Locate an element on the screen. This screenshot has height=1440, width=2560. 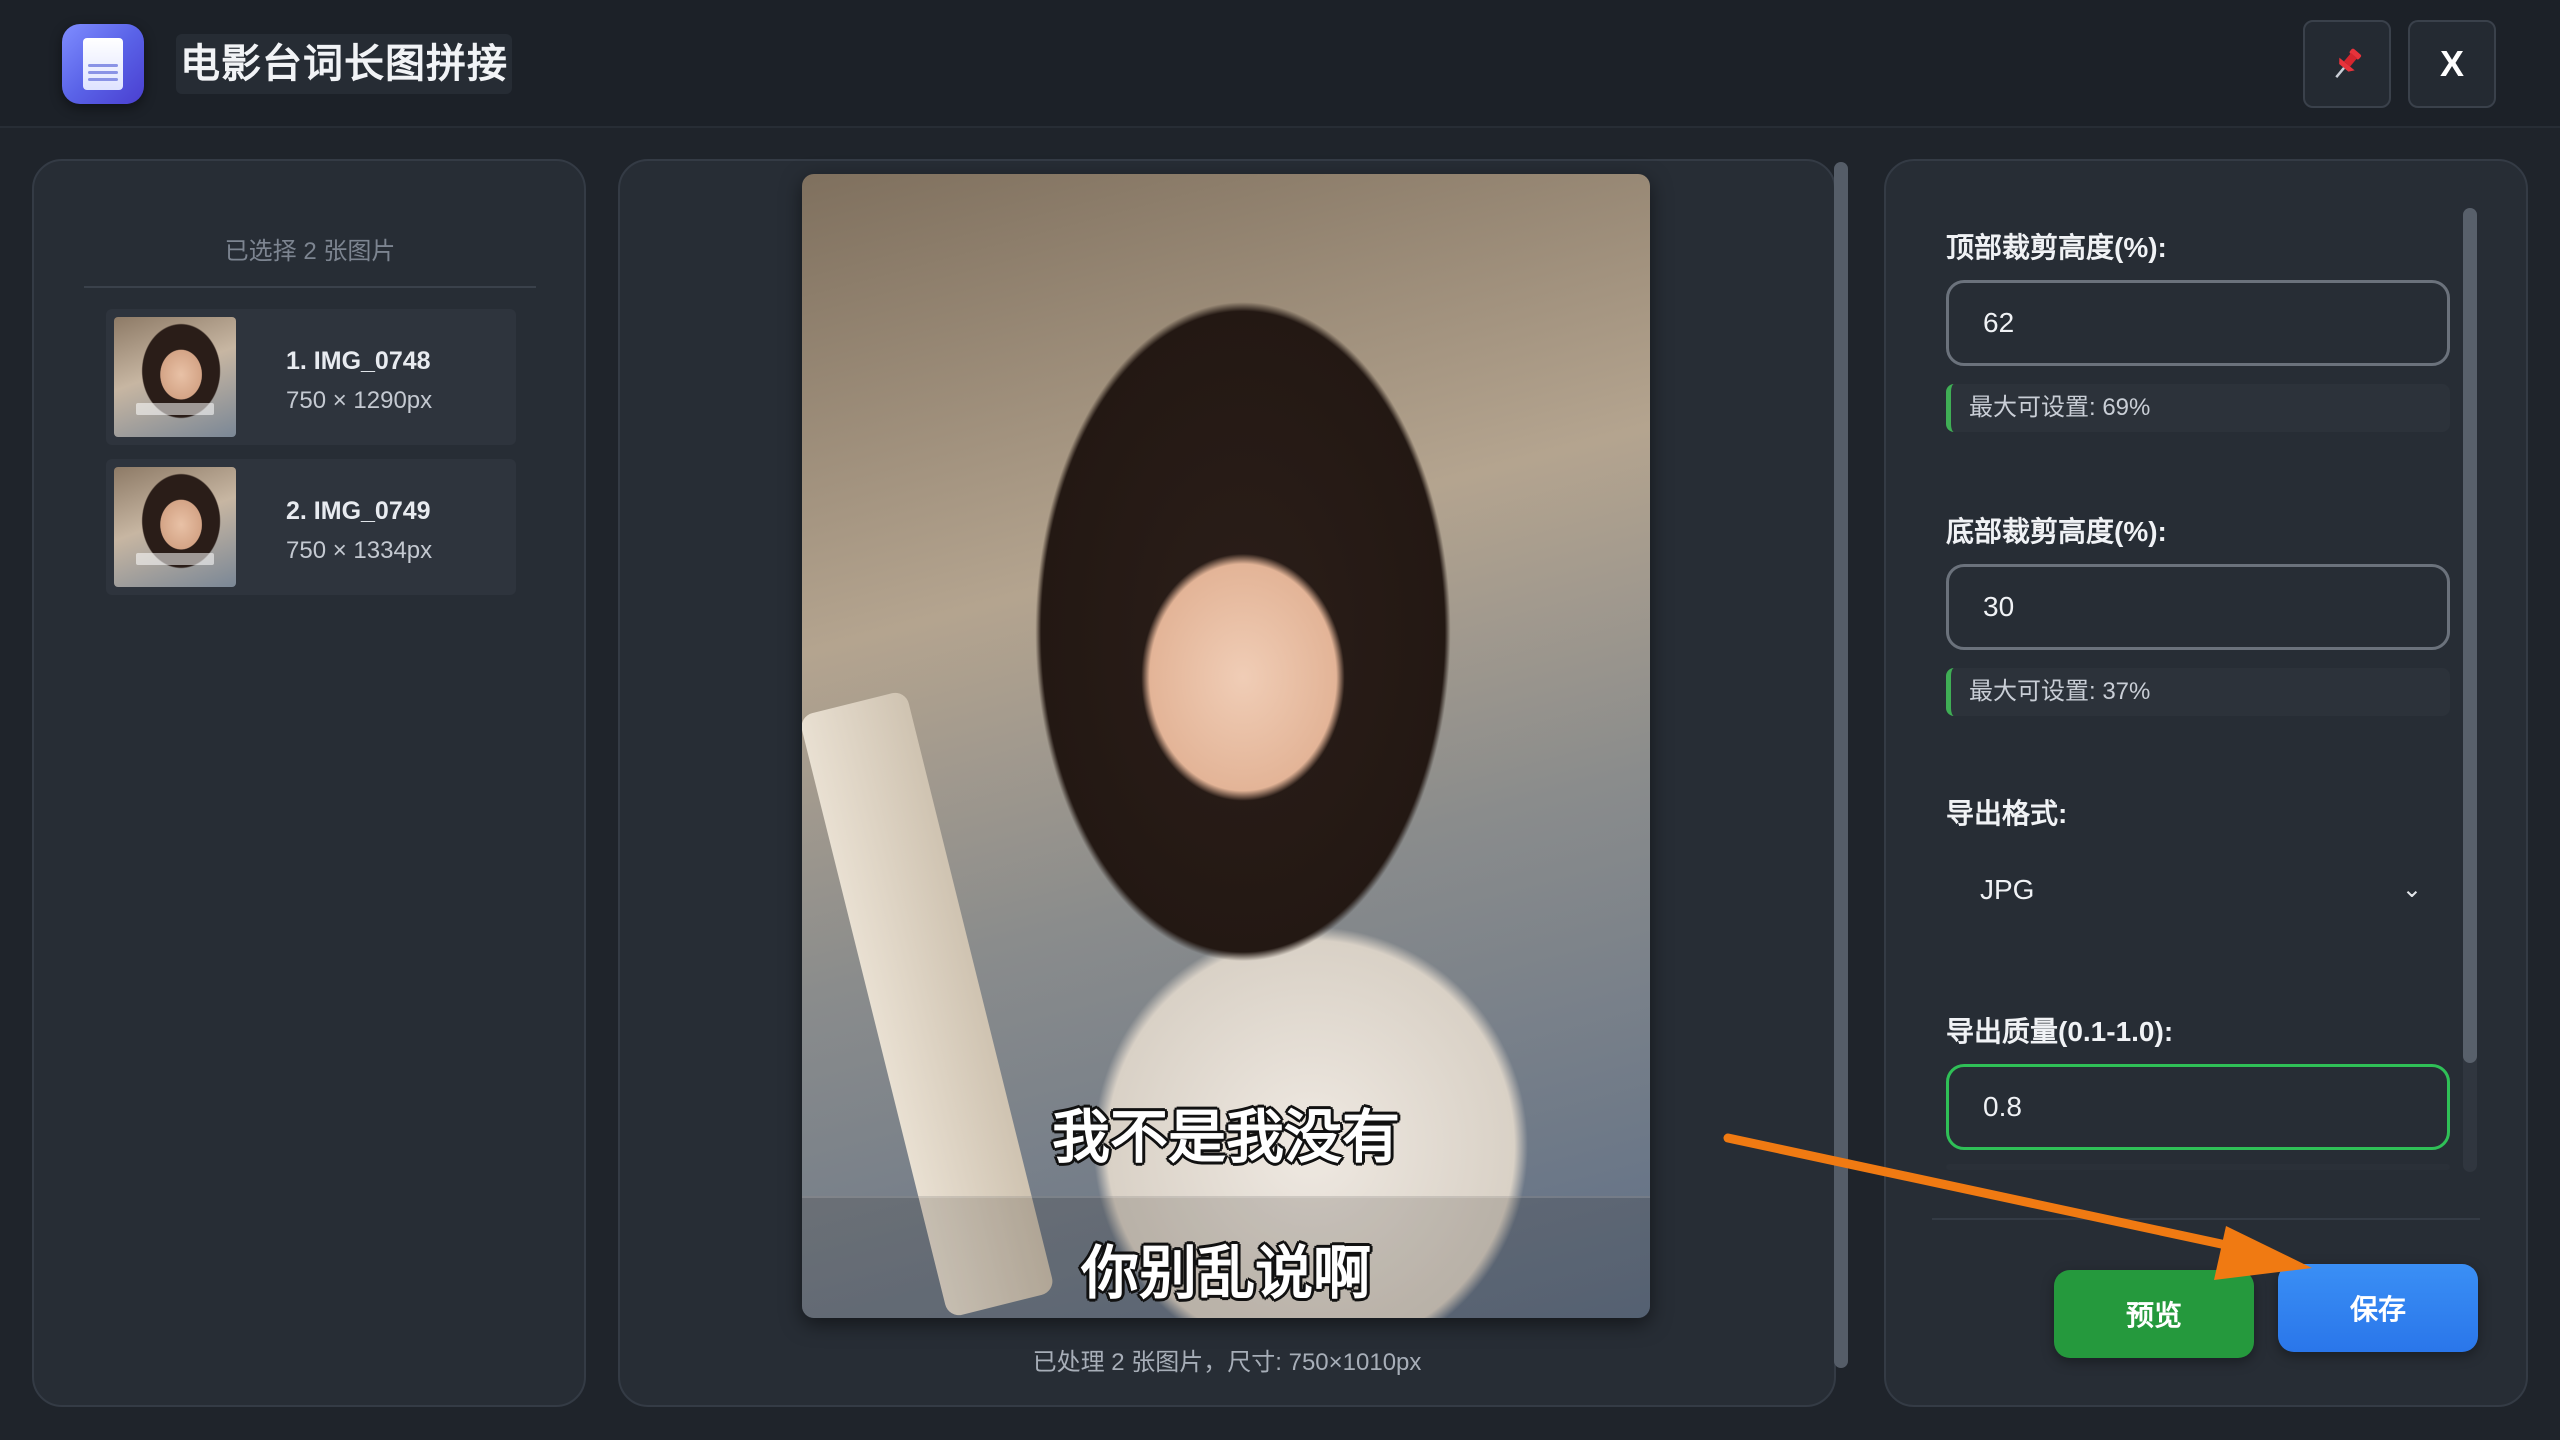
close-button: X is located at coordinates (2452, 64).